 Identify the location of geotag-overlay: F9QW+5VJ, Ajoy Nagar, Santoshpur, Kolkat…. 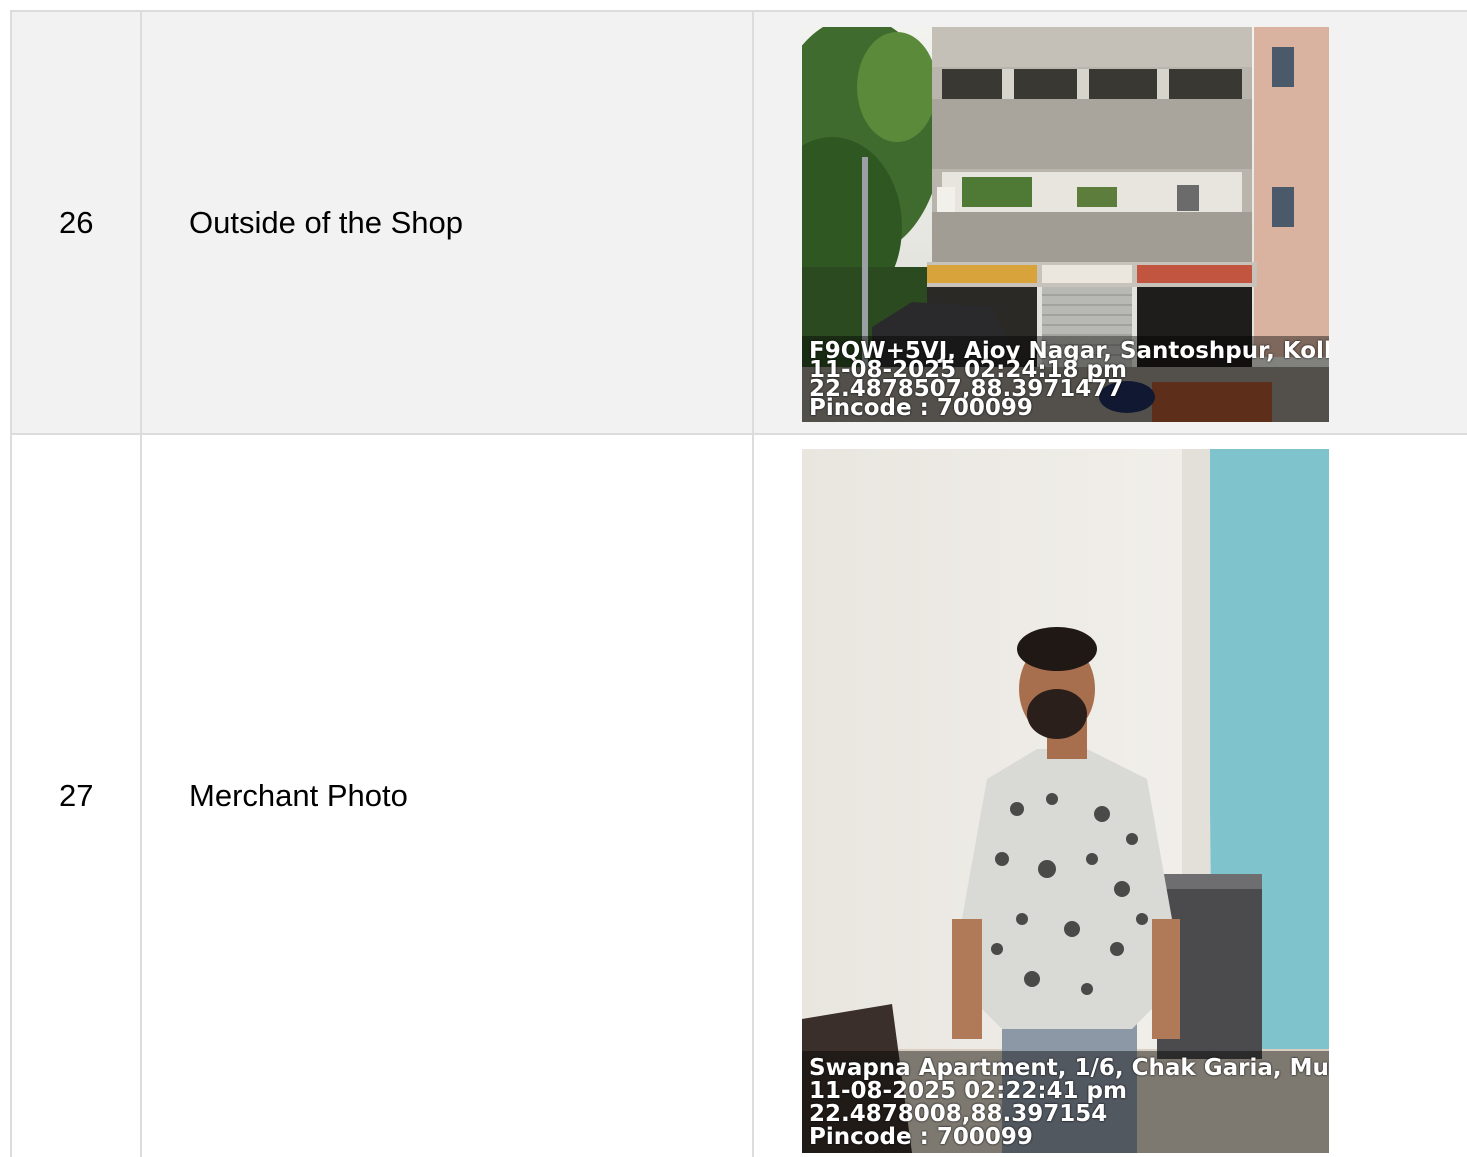
(1065, 379).